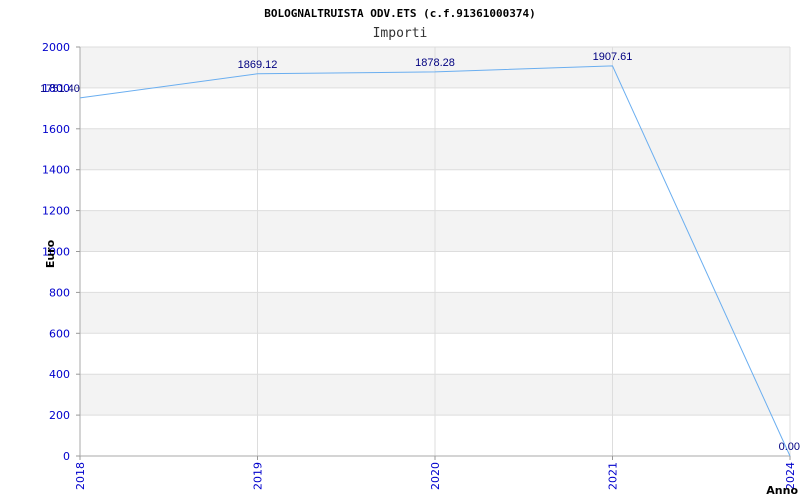 This screenshot has height=500, width=800. Describe the element at coordinates (613, 57) in the screenshot. I see `data-label: 1907.61` at that location.